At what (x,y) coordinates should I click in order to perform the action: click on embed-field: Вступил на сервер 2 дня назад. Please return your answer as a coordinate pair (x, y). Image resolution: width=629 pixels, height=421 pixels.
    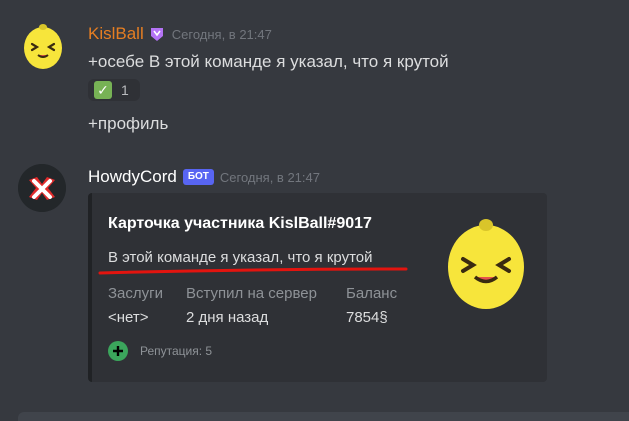
    Looking at the image, I should click on (251, 305).